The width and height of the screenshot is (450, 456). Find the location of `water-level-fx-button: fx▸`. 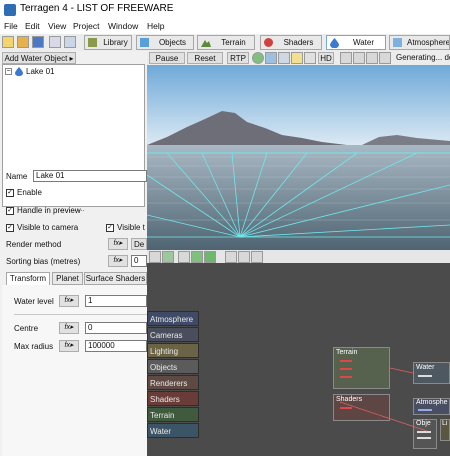

water-level-fx-button: fx▸ is located at coordinates (69, 301).